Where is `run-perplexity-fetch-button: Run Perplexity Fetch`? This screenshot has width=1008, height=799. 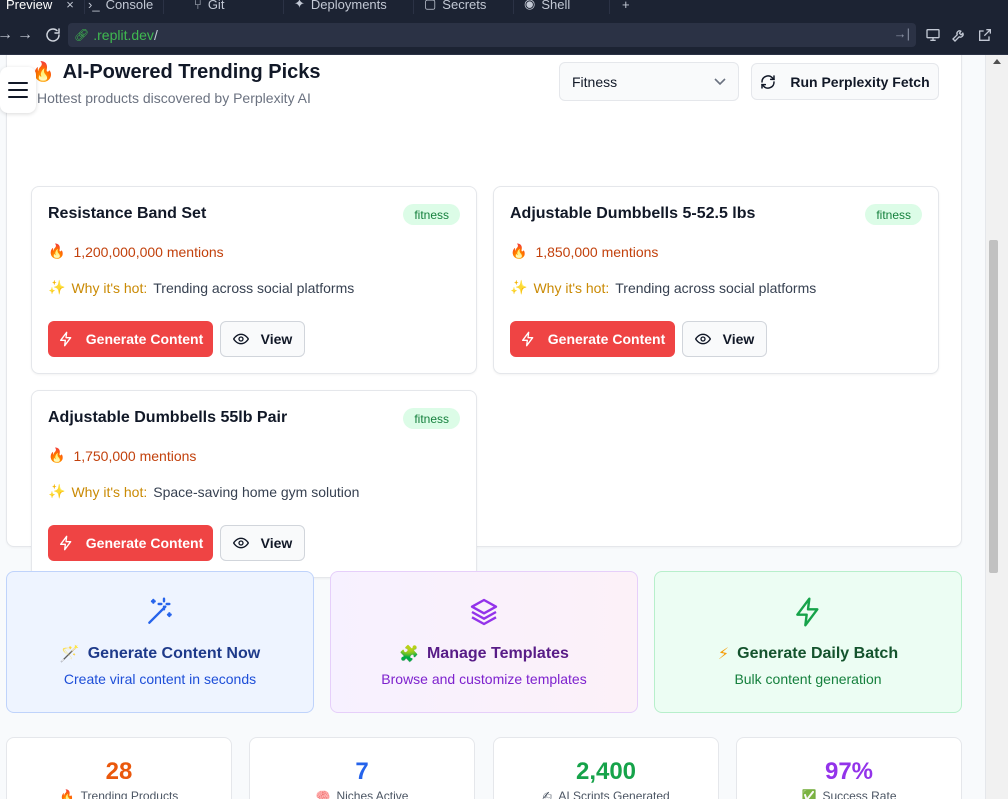
run-perplexity-fetch-button: Run Perplexity Fetch is located at coordinates (845, 81).